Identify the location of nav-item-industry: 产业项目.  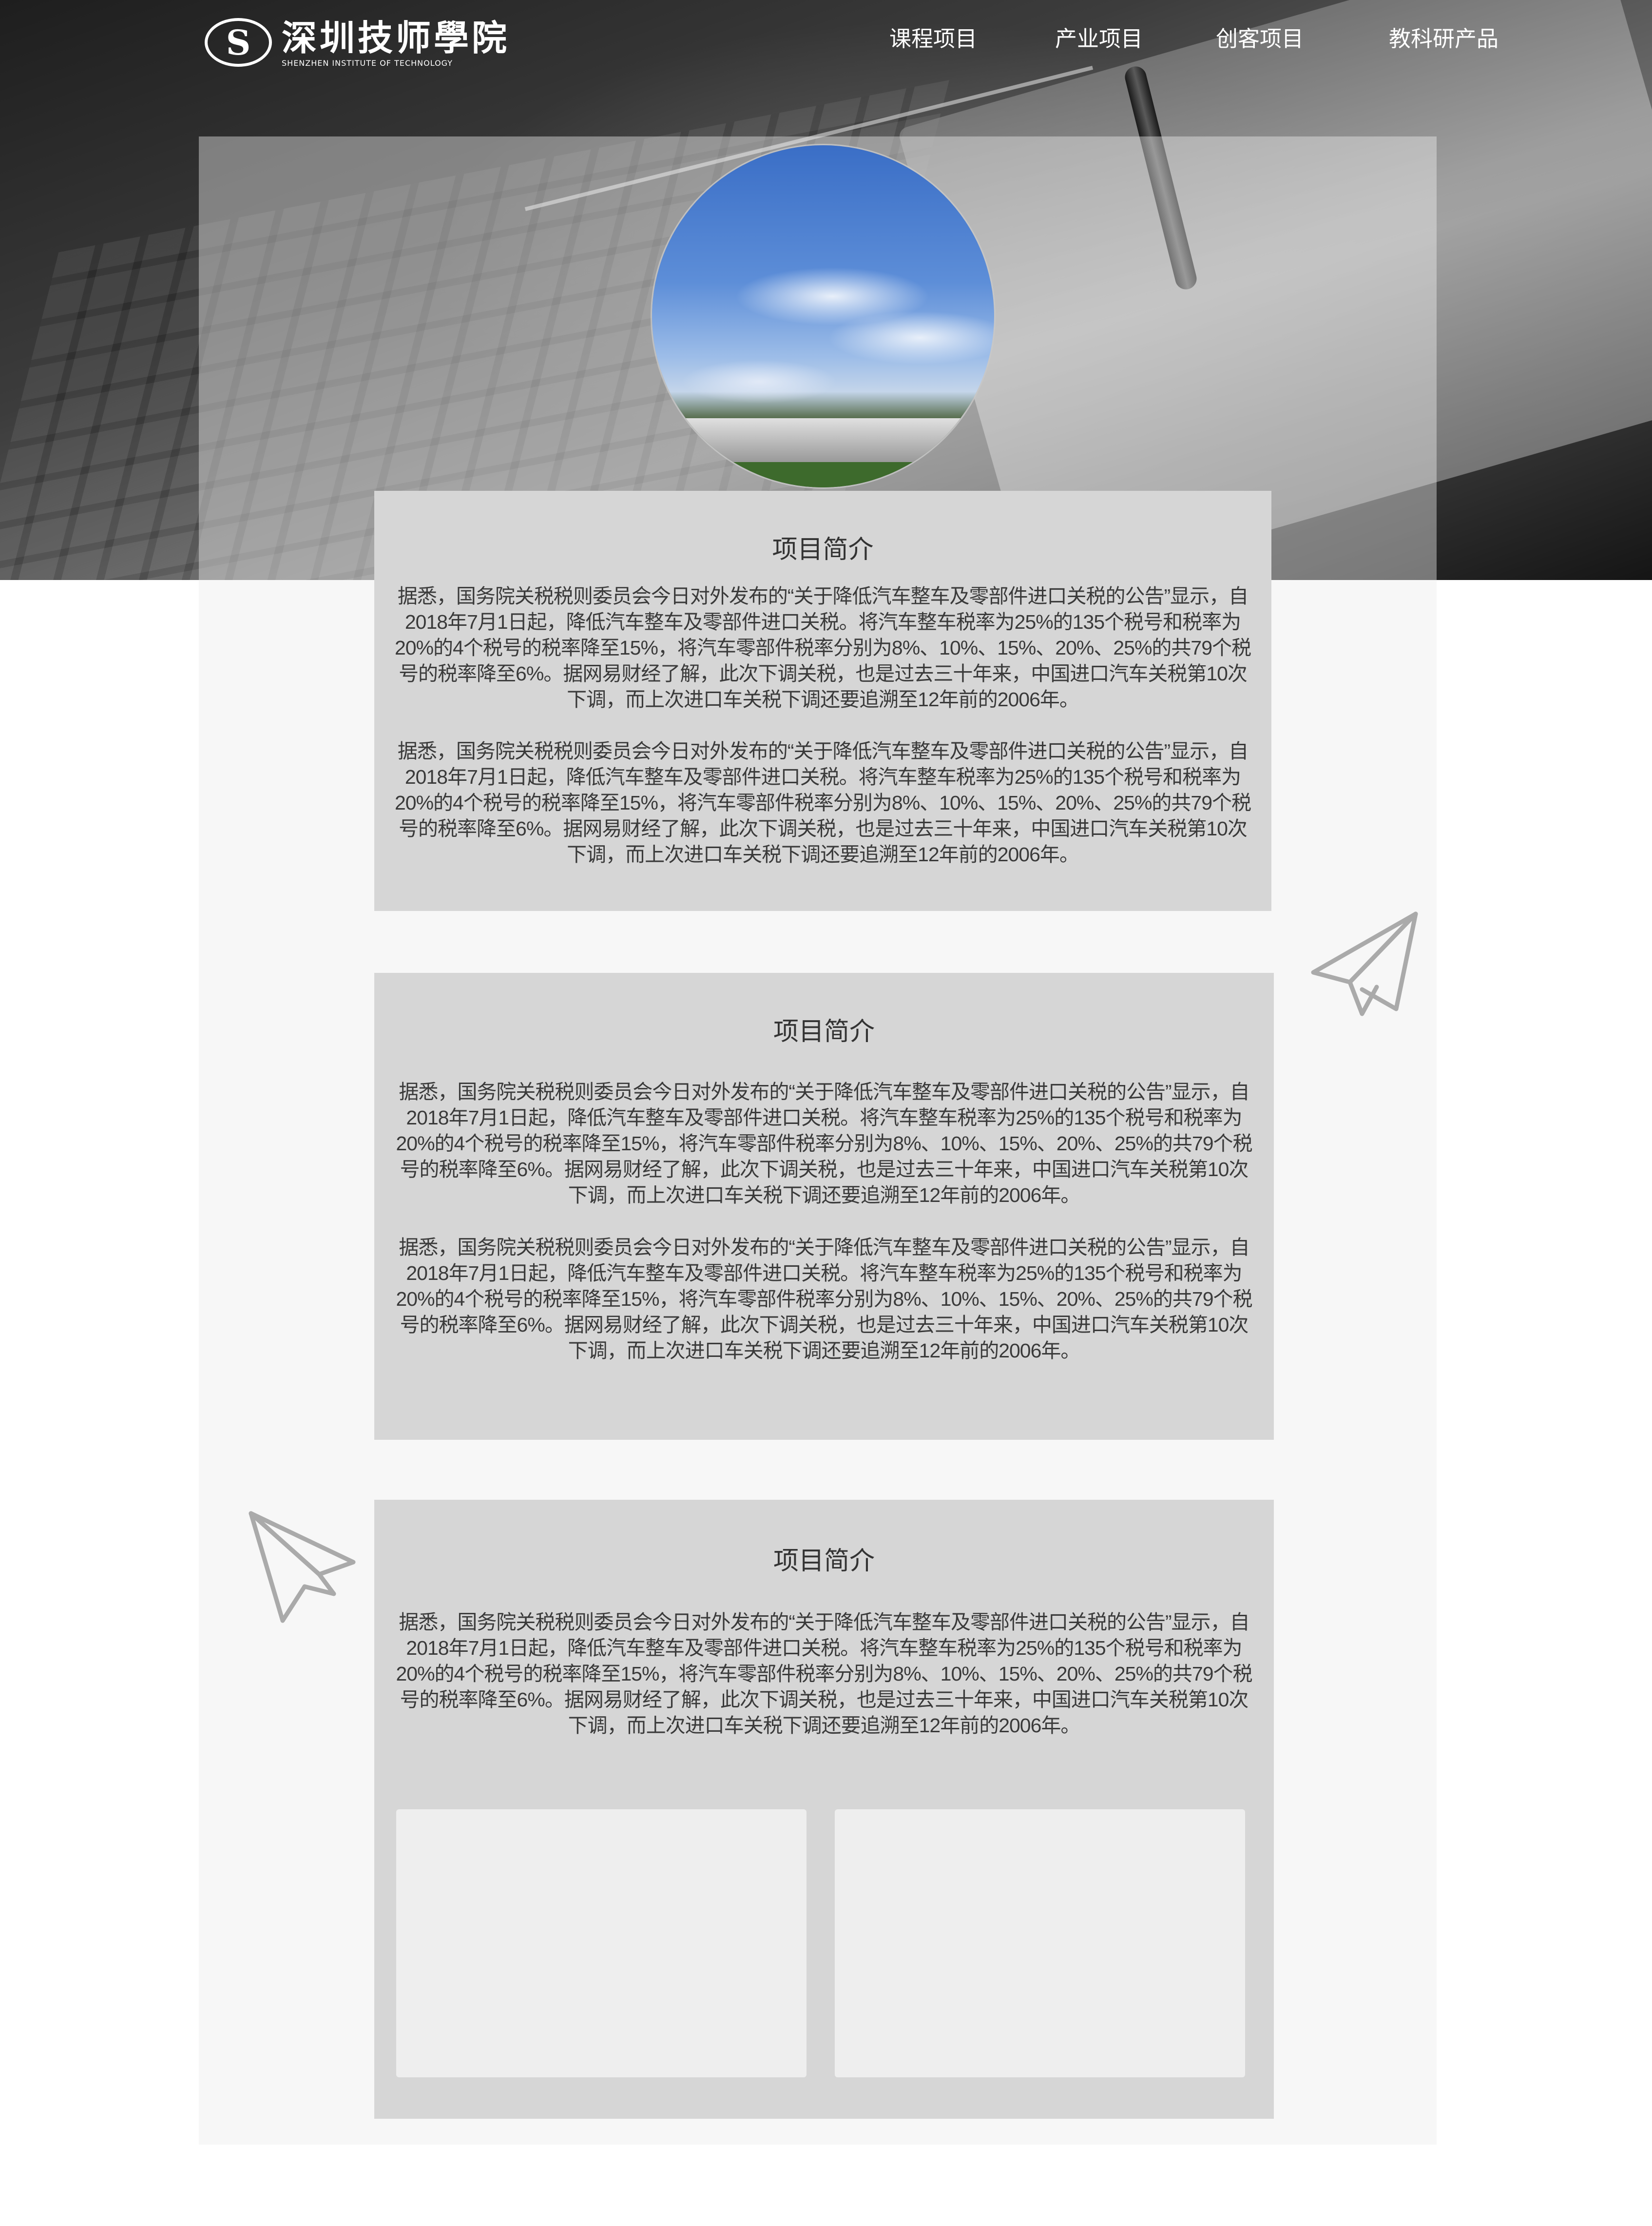
(1099, 38).